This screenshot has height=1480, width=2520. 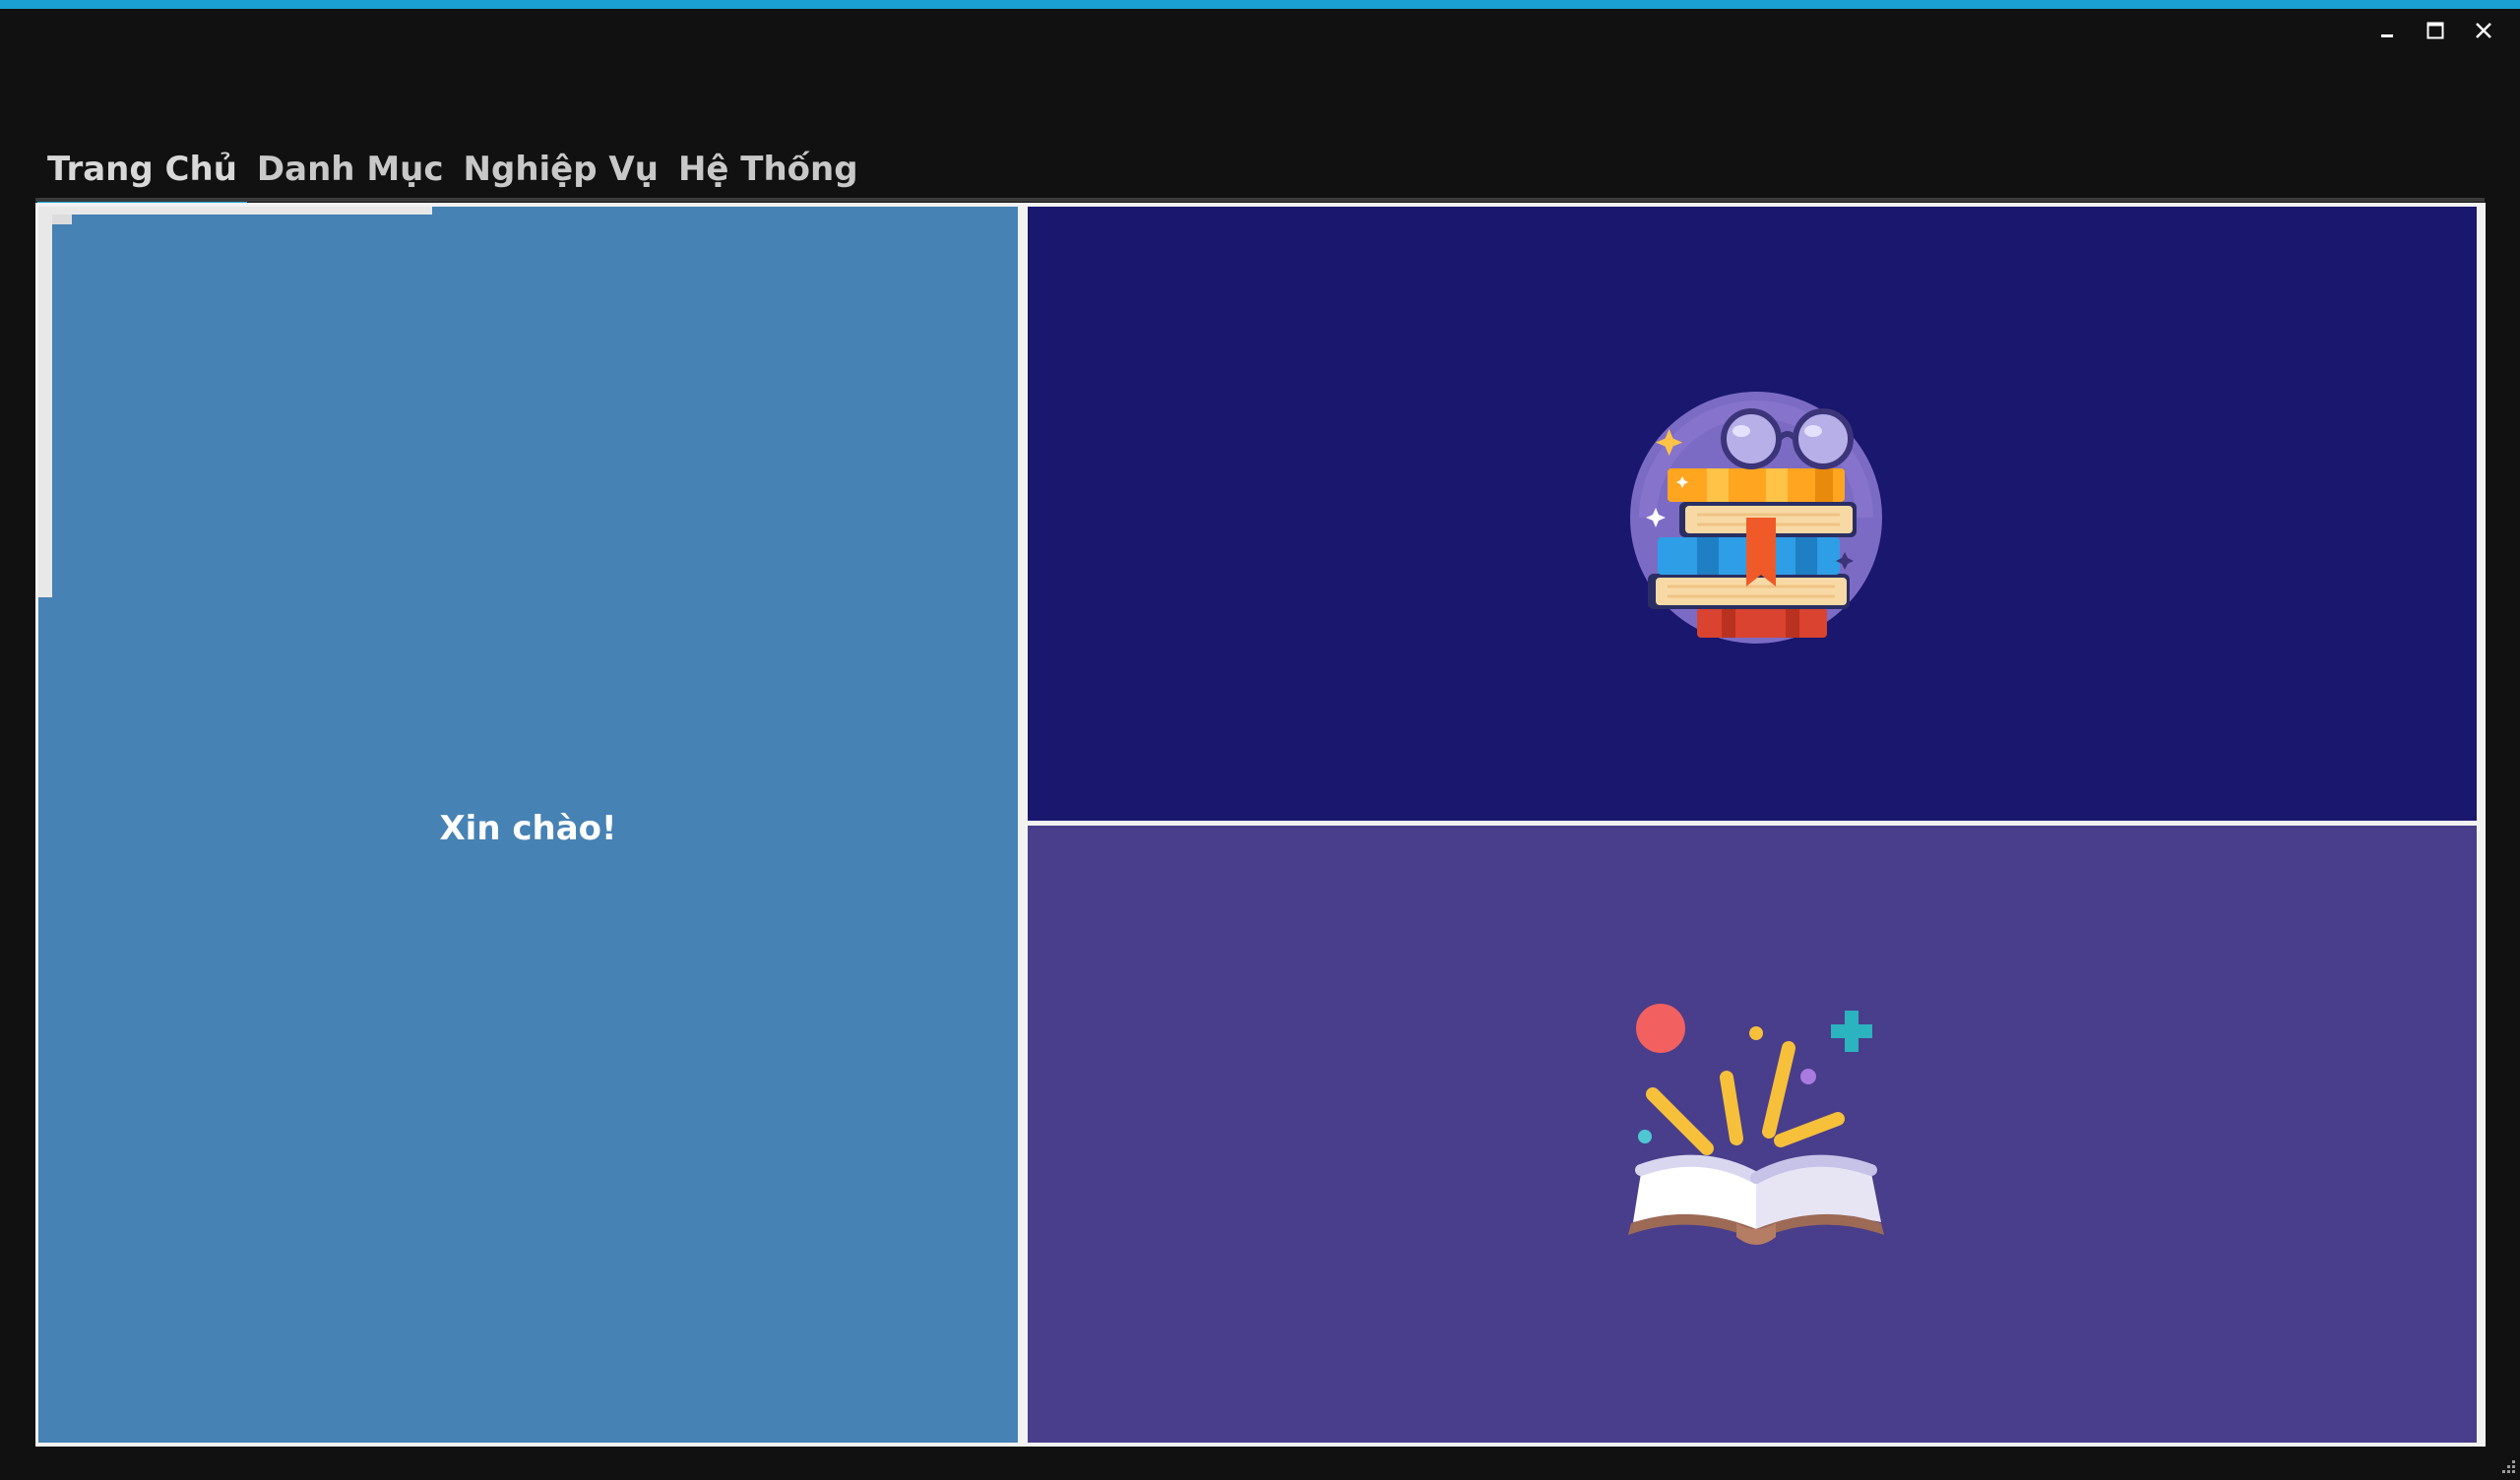 What do you see at coordinates (768, 170) in the screenshot?
I see `tab-he-thong: Hệ Thống` at bounding box center [768, 170].